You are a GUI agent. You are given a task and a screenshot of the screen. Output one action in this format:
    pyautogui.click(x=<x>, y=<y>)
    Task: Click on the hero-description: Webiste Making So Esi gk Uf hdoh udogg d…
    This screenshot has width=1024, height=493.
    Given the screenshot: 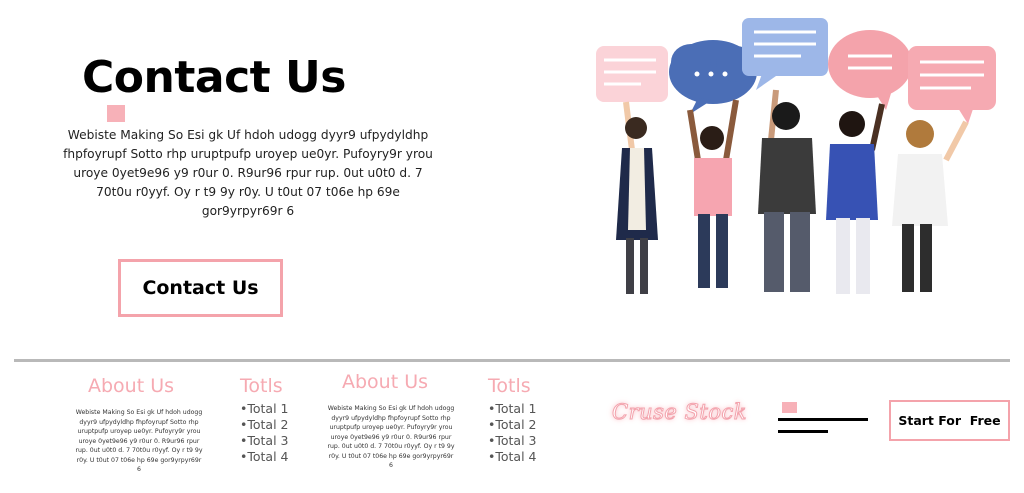 What is the action you would take?
    pyautogui.click(x=248, y=173)
    